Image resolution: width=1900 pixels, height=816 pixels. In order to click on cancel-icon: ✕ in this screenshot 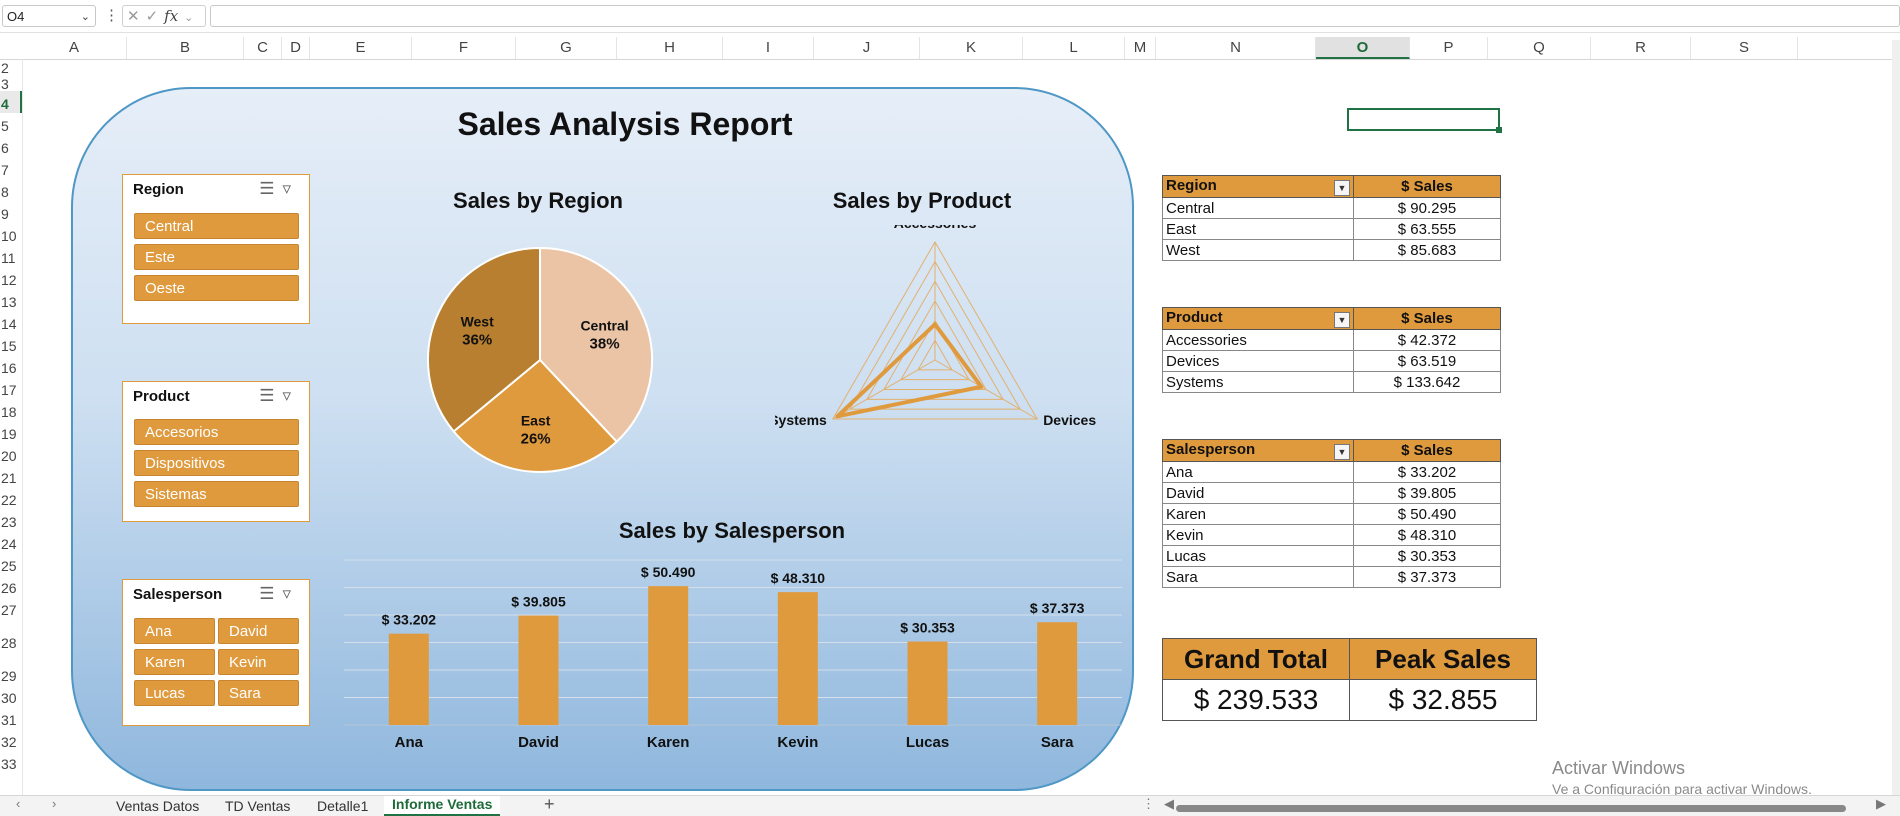, I will do `click(133, 16)`.